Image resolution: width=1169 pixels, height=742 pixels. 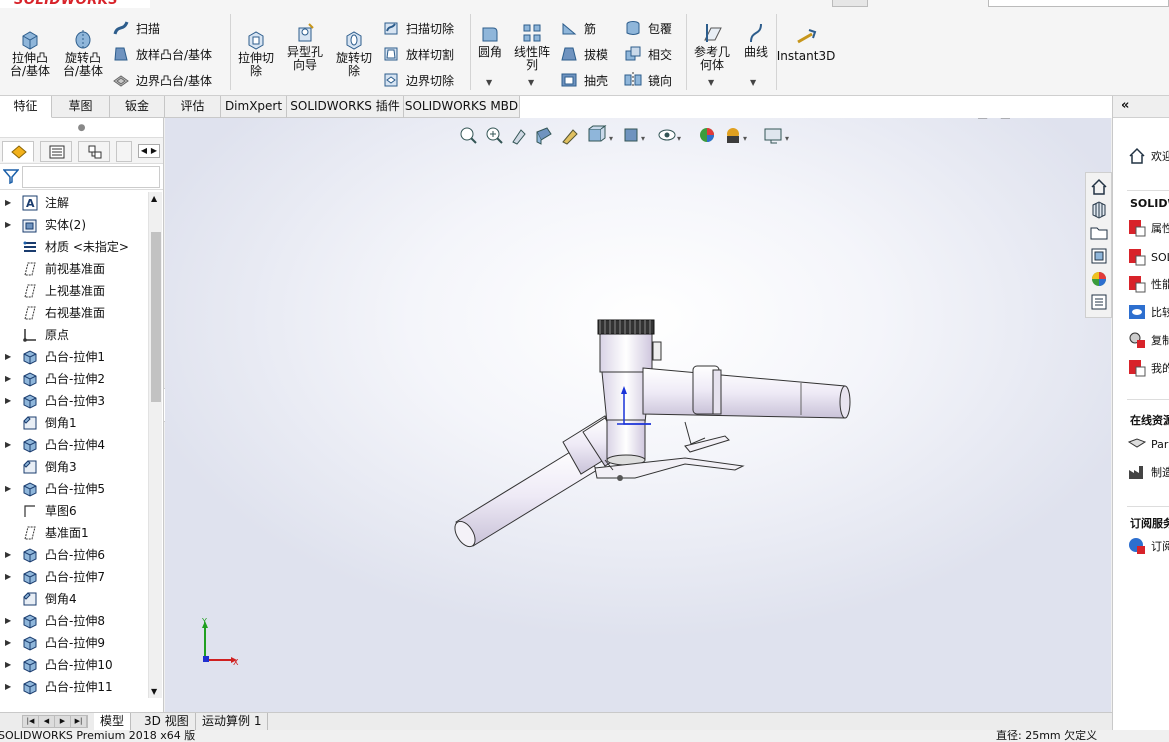 What do you see at coordinates (756, 40) in the screenshot?
I see `curves-button: 曲线` at bounding box center [756, 40].